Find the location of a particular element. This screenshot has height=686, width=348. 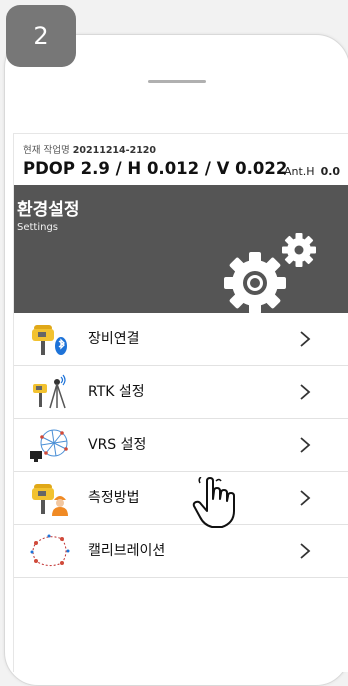

menu-item-label: VRS 설정 is located at coordinates (117, 445).